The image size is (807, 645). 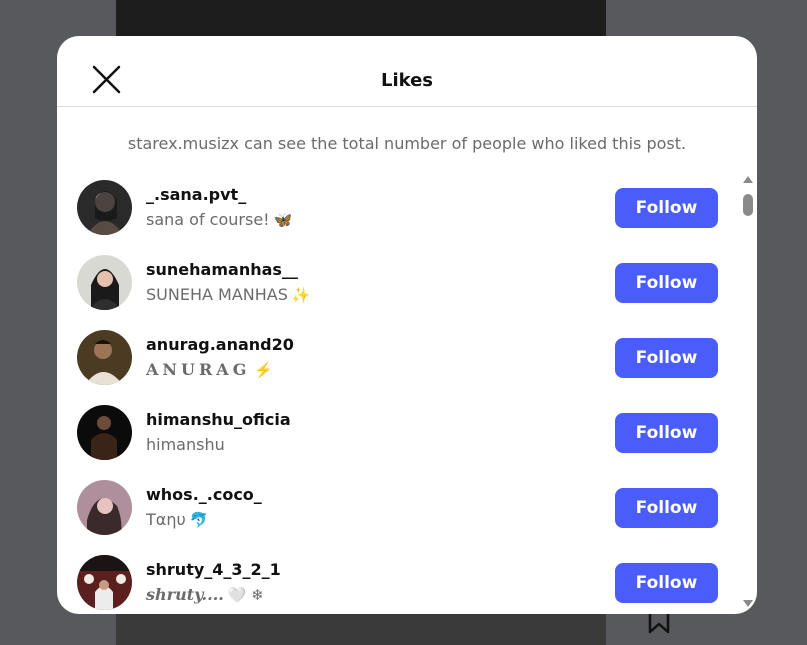 I want to click on like-fullname: himanshu, so click(x=185, y=445).